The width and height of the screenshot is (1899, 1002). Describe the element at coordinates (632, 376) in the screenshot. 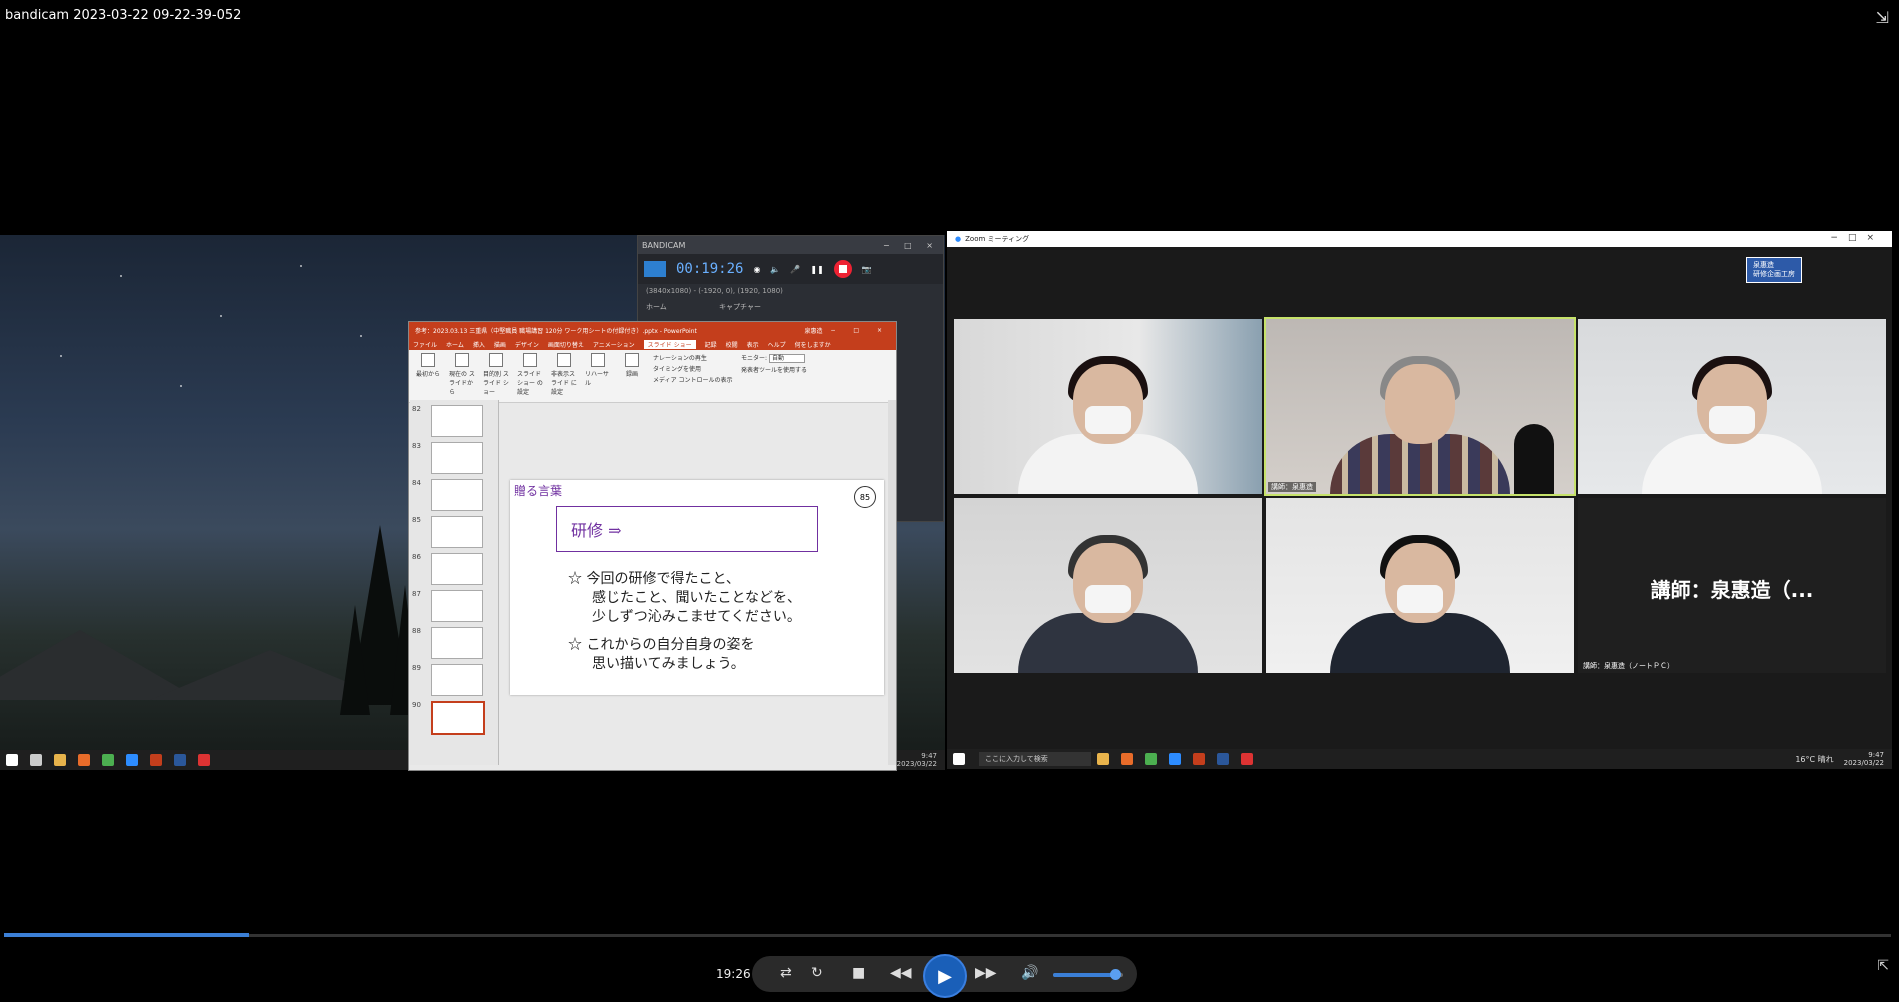

I see `record-button: 録画` at that location.